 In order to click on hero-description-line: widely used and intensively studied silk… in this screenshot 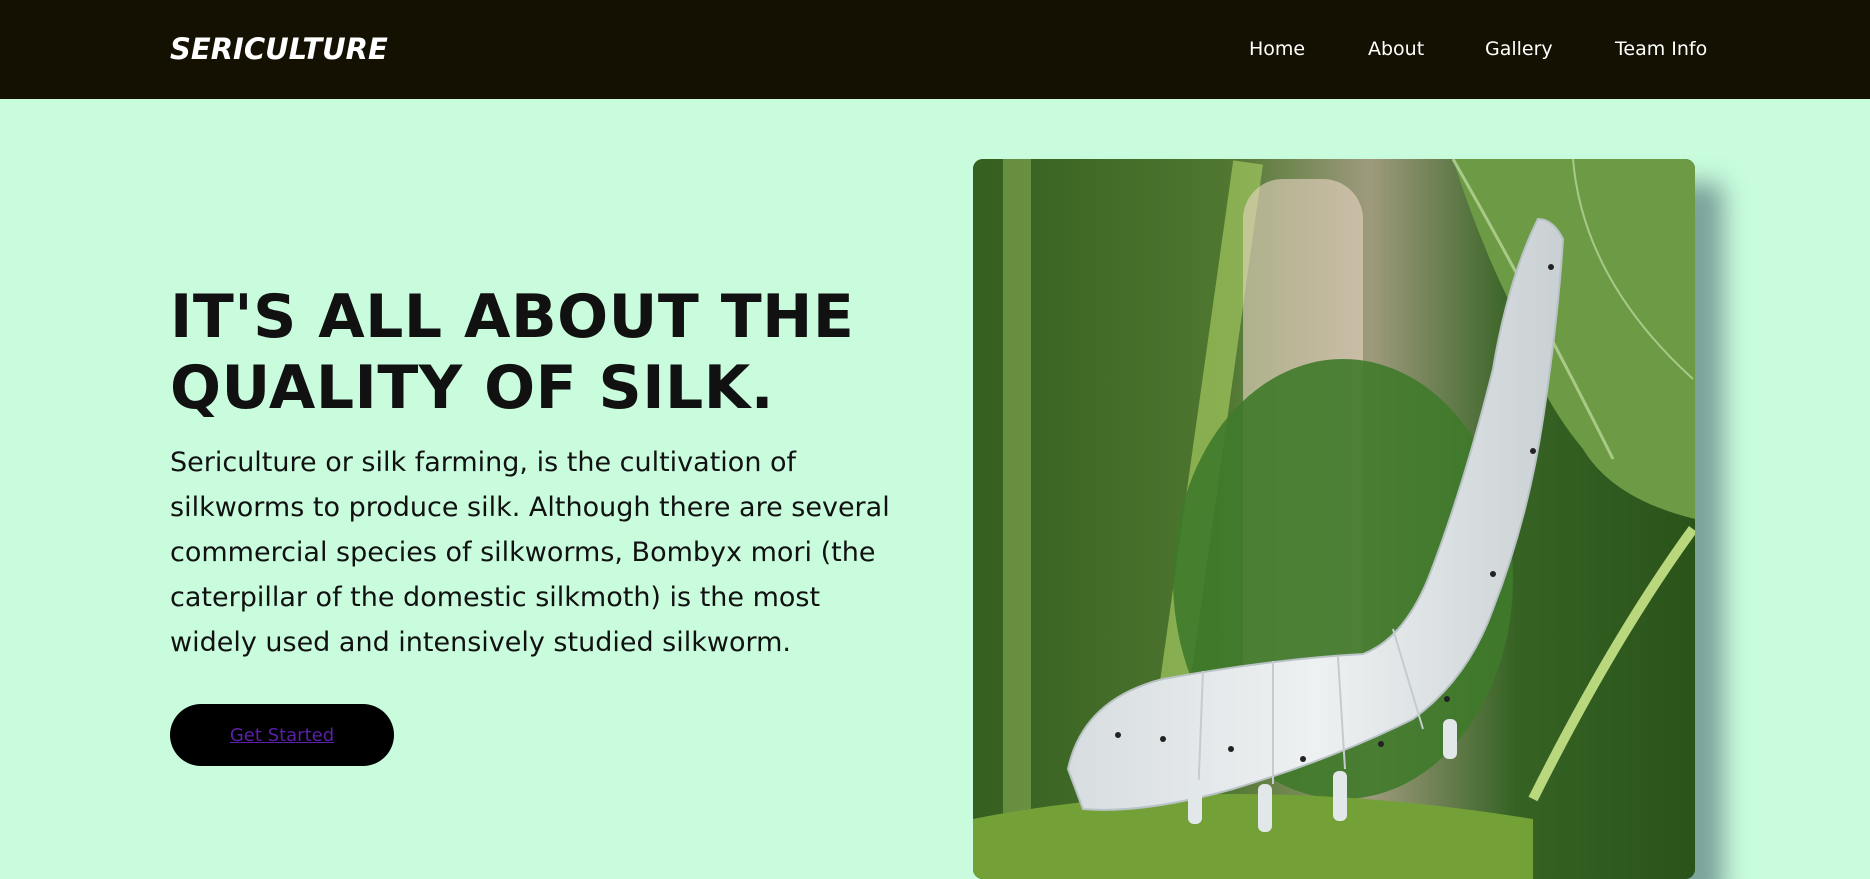, I will do `click(480, 642)`.